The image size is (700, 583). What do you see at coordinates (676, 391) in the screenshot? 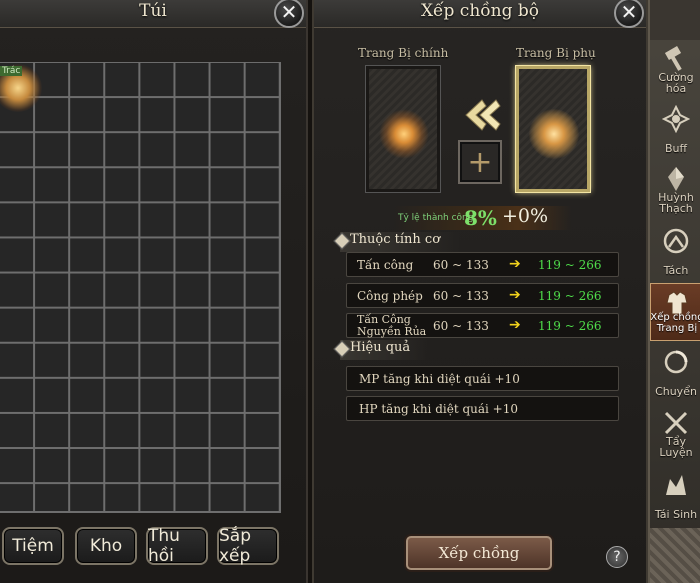
I see `sidebar-label: Chuyển` at bounding box center [676, 391].